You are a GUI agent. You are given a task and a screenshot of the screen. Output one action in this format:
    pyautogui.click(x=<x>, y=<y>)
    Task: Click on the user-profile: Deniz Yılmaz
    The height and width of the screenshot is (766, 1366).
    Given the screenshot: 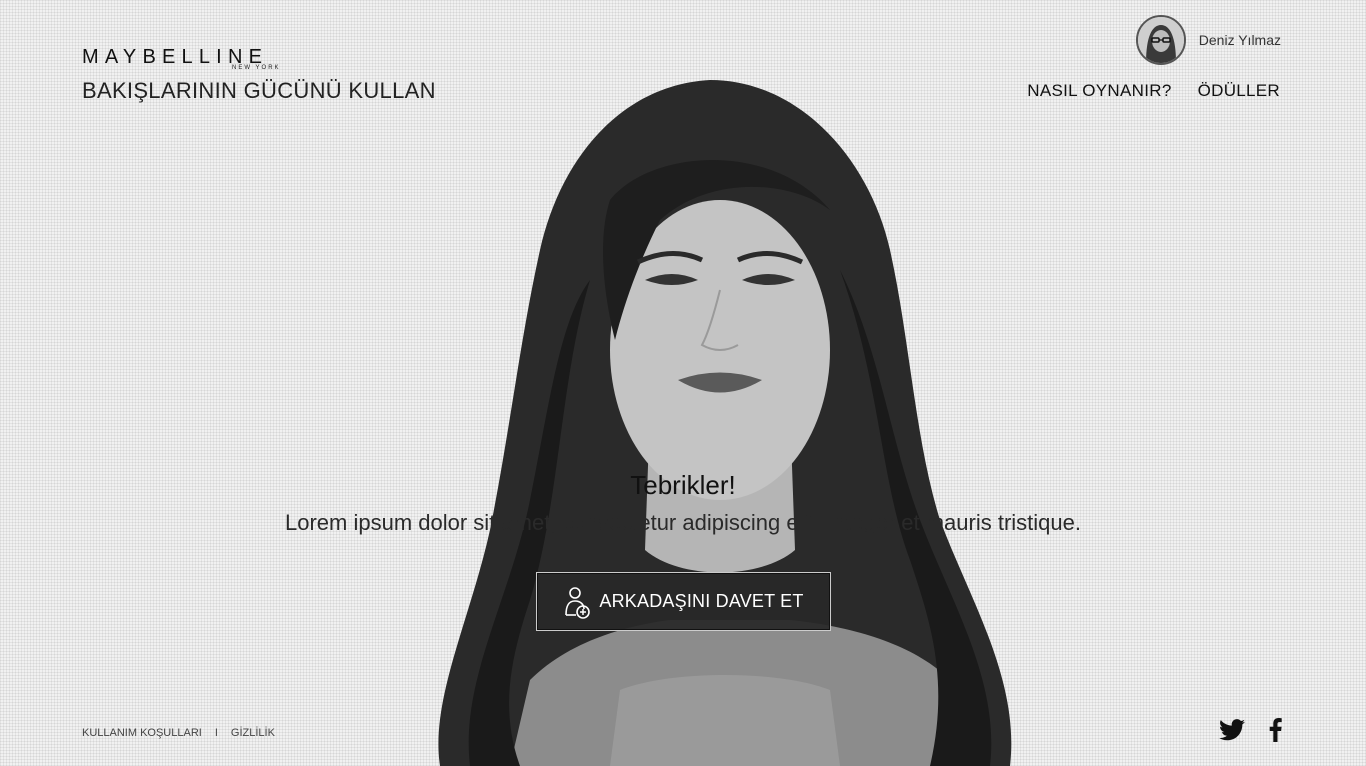 What is the action you would take?
    pyautogui.click(x=1208, y=40)
    